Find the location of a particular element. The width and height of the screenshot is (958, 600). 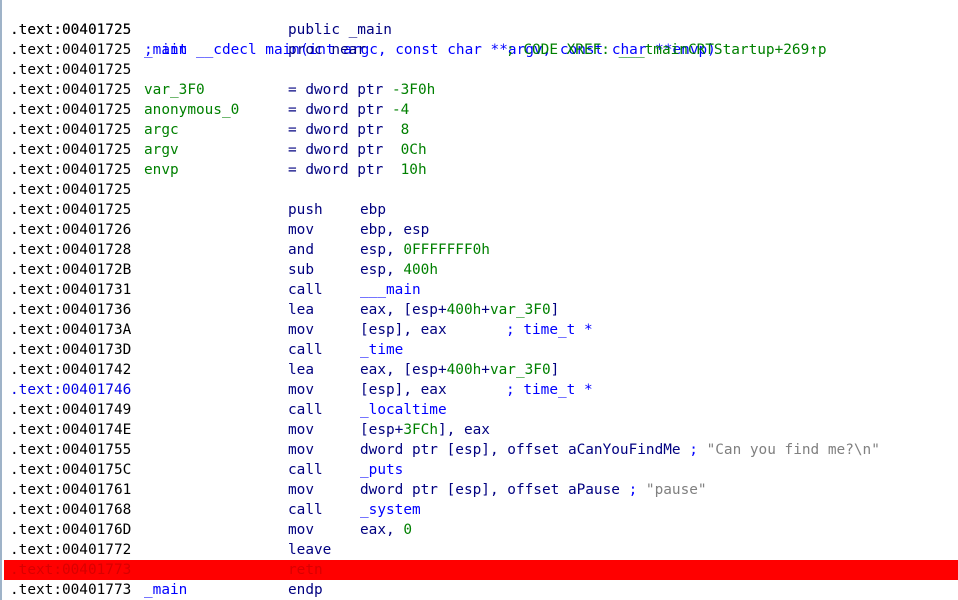

string-offset-name: aCanYouFindMe is located at coordinates (624, 450).